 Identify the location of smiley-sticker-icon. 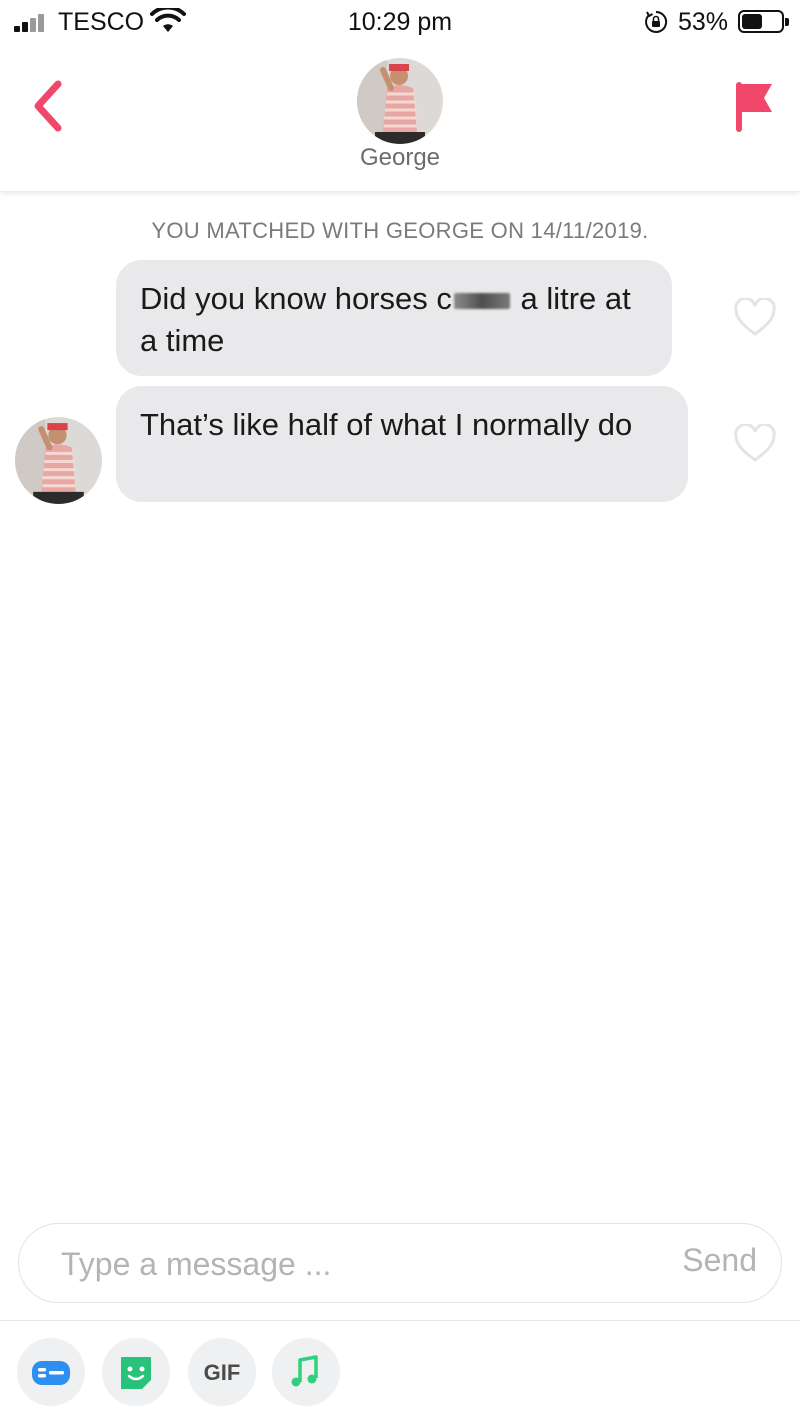
(136, 1373).